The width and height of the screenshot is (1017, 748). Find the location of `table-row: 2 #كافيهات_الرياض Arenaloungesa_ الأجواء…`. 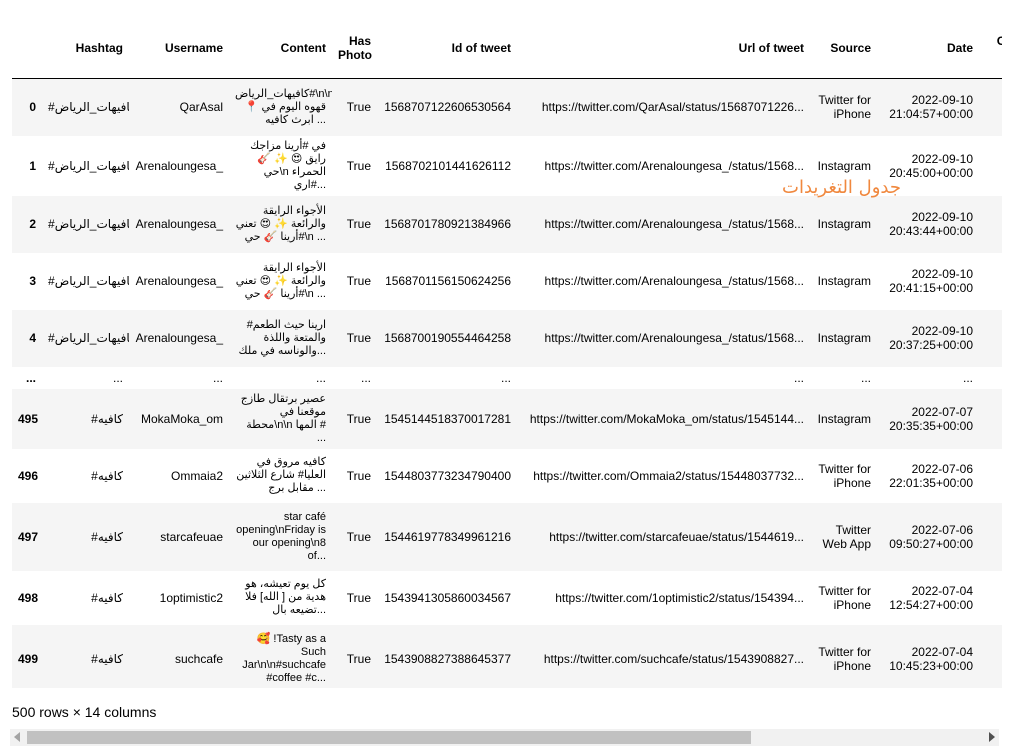

table-row: 2 #كافيهات_الرياض Arenaloungesa_ الأجواء… is located at coordinates (507, 224).